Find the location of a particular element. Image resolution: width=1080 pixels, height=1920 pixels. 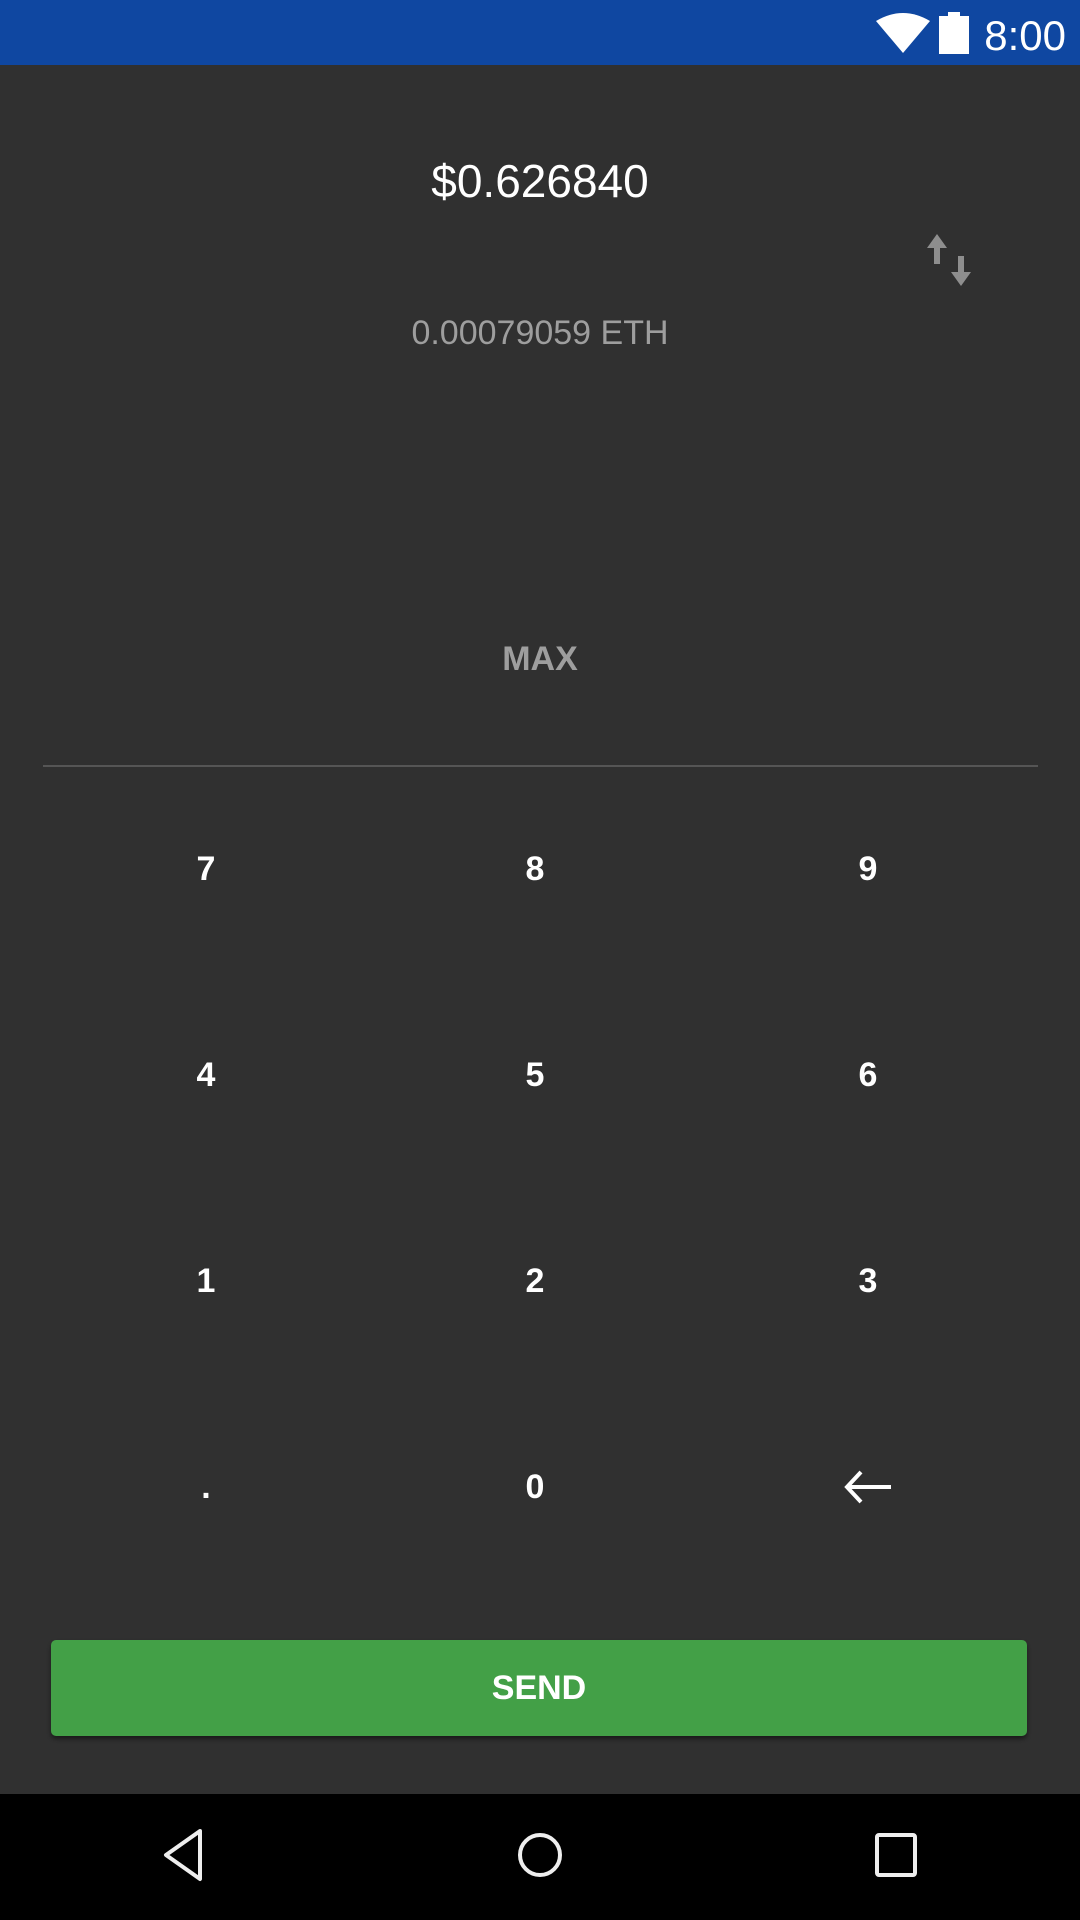

wifi-icon is located at coordinates (903, 33).